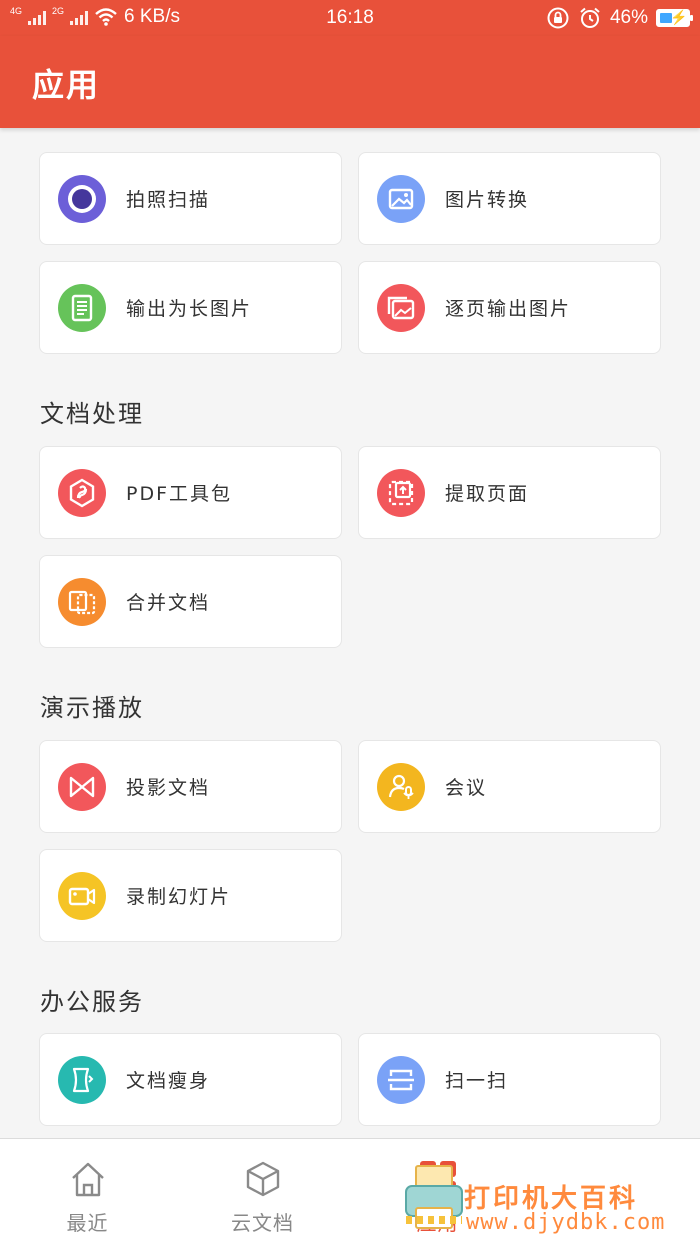  I want to click on projection-icon, so click(82, 786).